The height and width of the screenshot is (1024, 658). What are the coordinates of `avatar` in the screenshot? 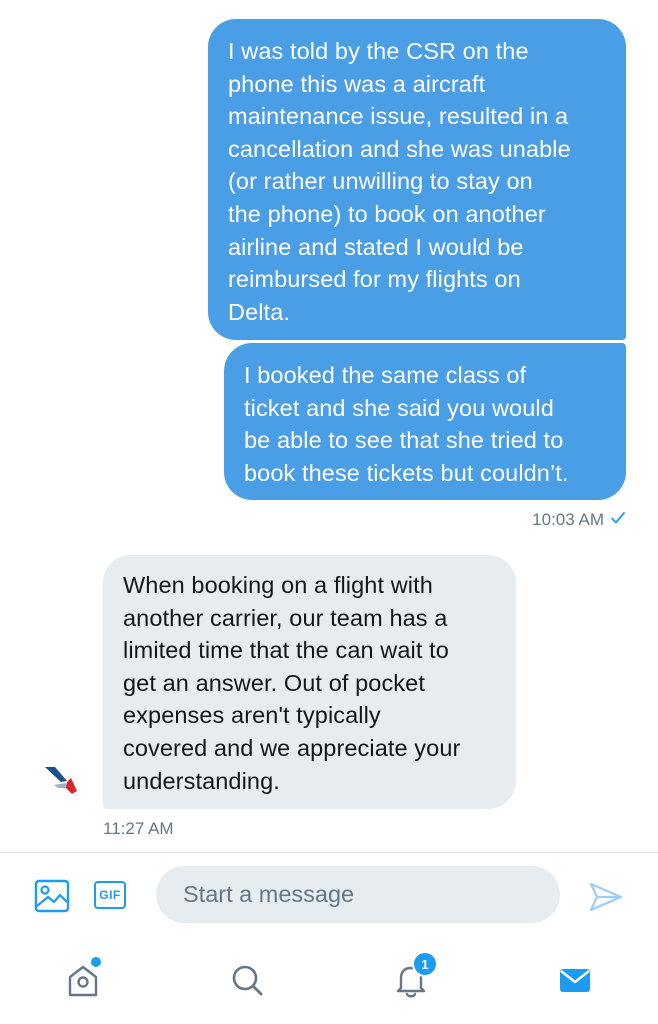 It's located at (62, 780).